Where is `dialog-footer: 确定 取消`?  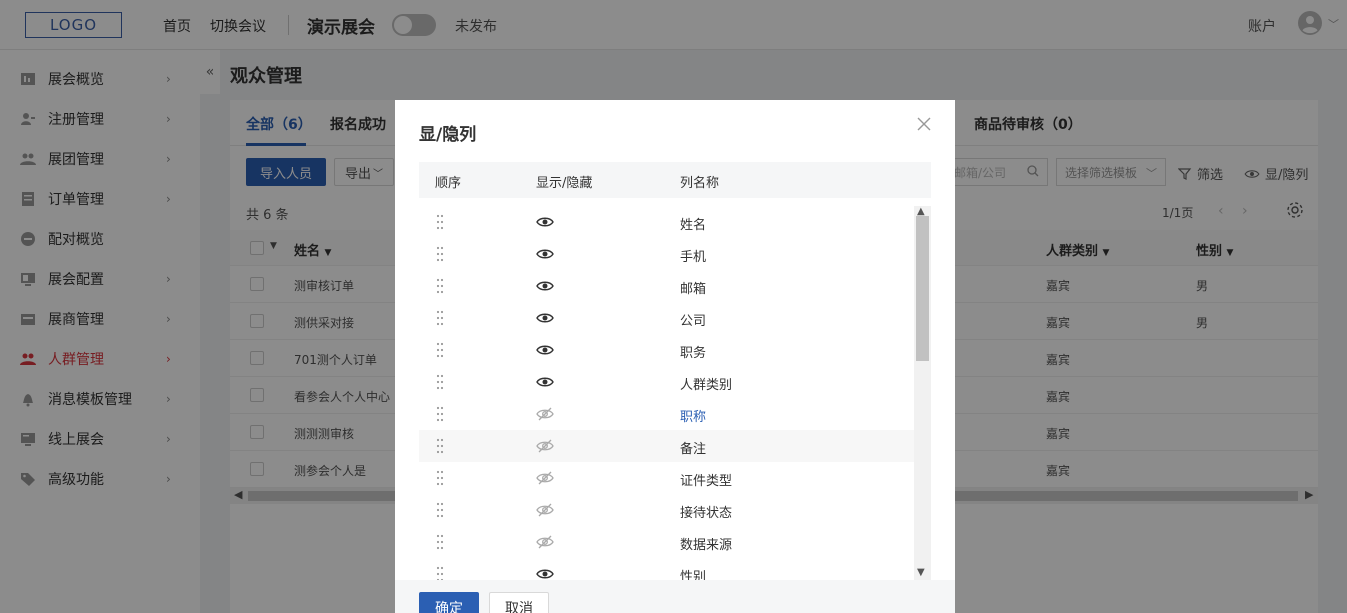
dialog-footer: 确定 取消 is located at coordinates (675, 596).